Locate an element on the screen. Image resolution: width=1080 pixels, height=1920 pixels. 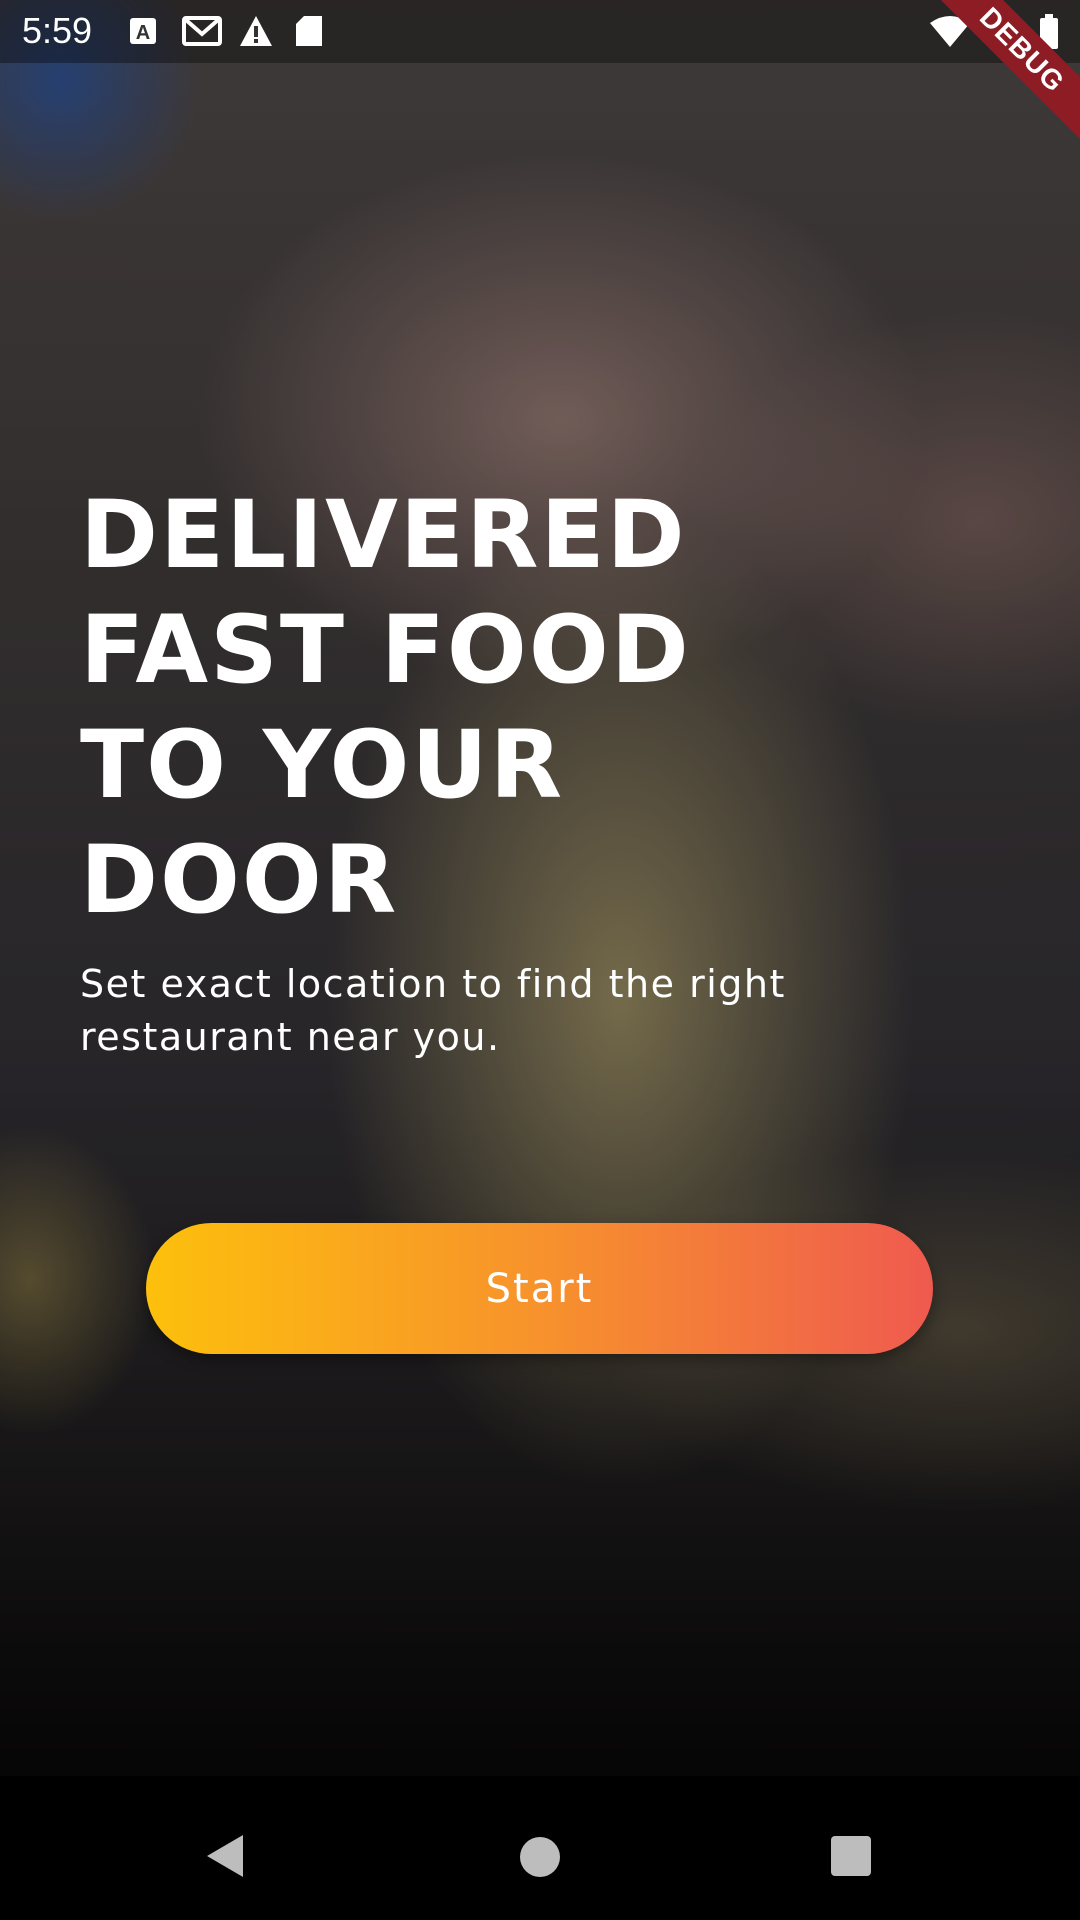
status-bar: 5:59 A is located at coordinates (540, 31).